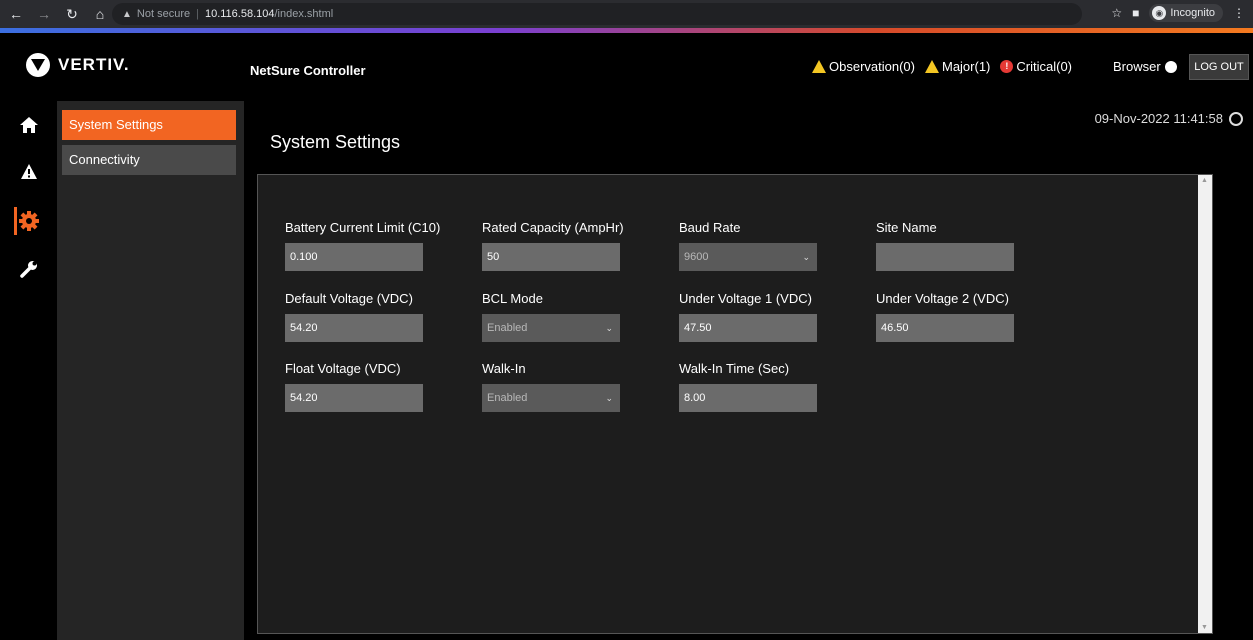 This screenshot has height=640, width=1253. I want to click on float-voltage-field: Float Voltage (VDC) 54.20, so click(354, 386).